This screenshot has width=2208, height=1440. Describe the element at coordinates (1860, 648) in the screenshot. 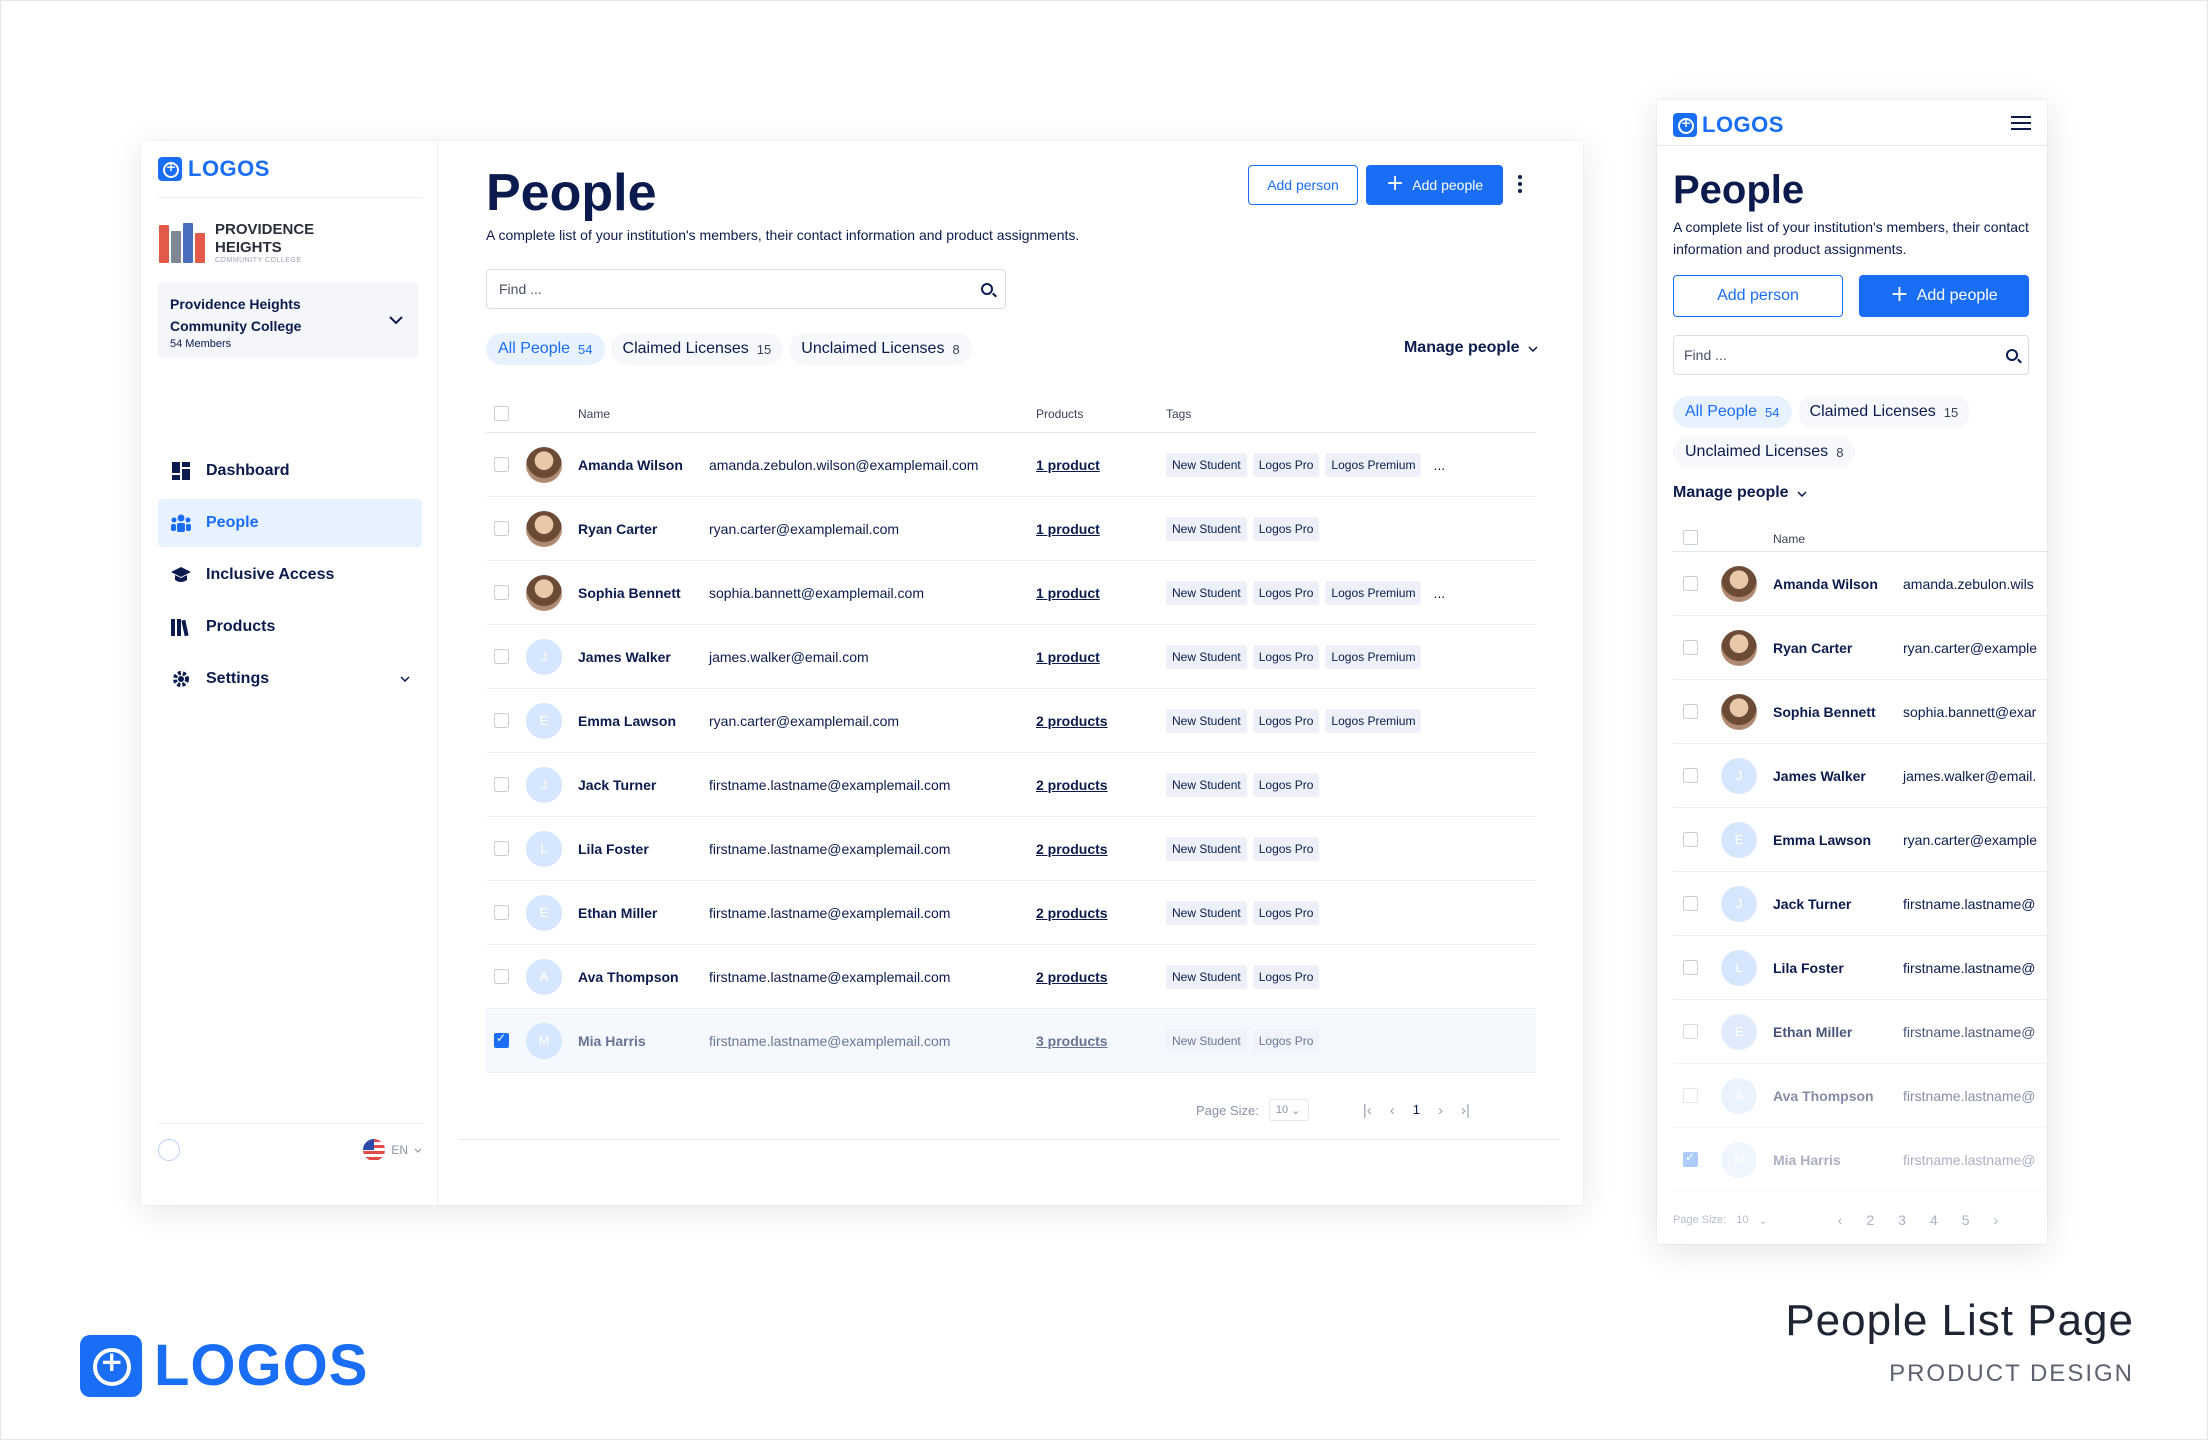

I see `table-row: Ryan Carter ryan.carter@example` at that location.